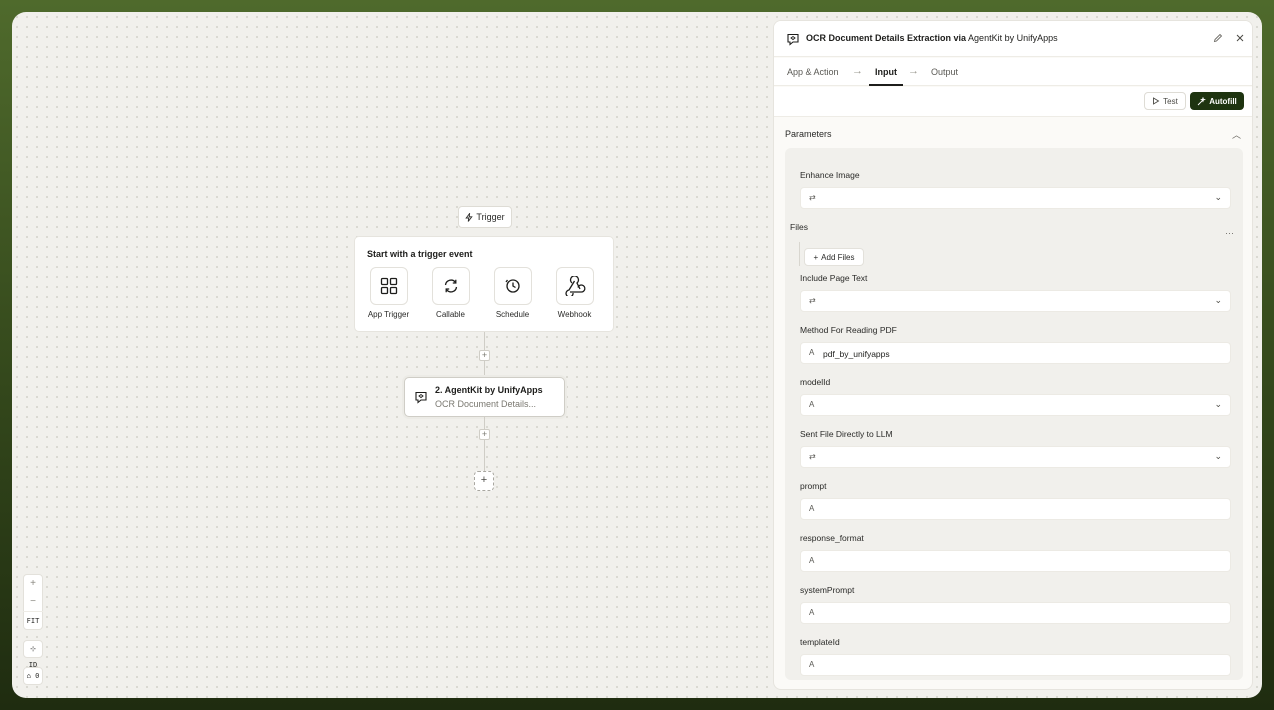  Describe the element at coordinates (816, 257) in the screenshot. I see `plus-icon: +` at that location.